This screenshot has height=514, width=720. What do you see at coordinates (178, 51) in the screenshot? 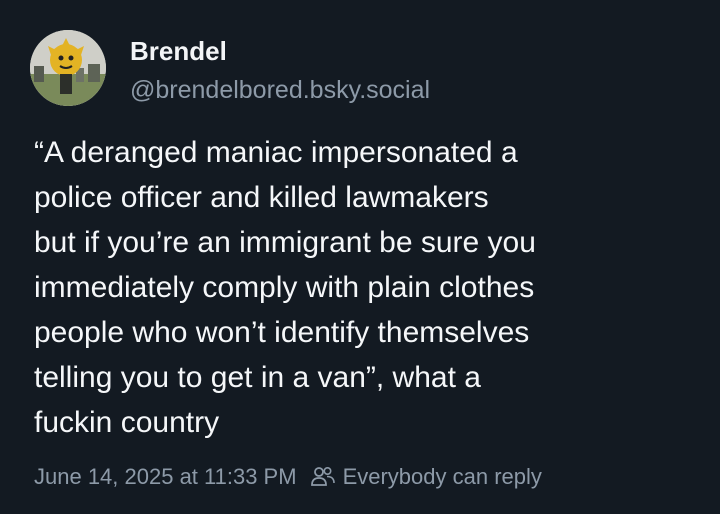
I see `author-display-name: Brendel` at bounding box center [178, 51].